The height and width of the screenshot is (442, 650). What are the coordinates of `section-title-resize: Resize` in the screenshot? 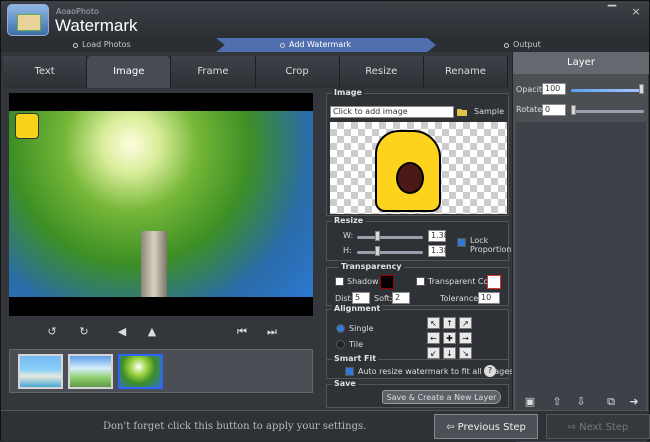 It's located at (349, 220).